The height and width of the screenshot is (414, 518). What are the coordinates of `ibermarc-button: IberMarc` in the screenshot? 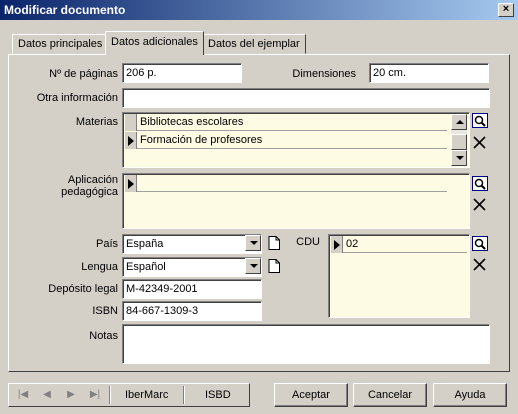 It's located at (146, 395).